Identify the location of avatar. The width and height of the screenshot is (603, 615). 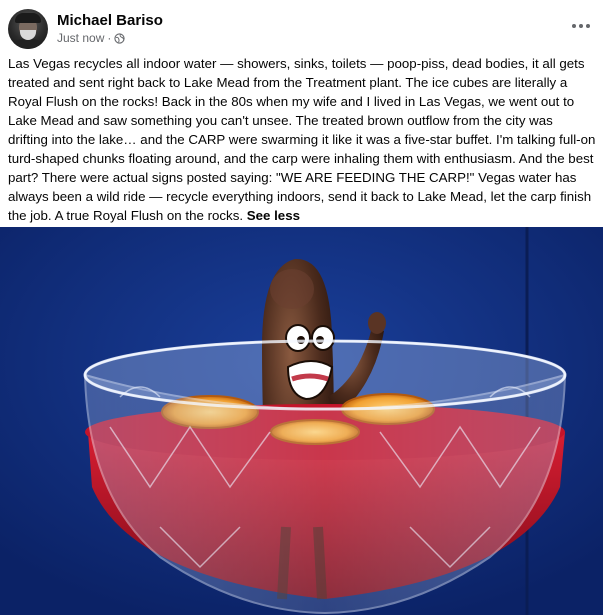
(28, 29).